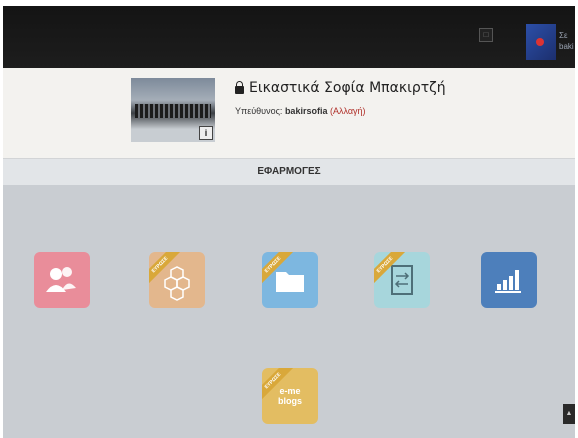  I want to click on info-icon: i, so click(206, 133).